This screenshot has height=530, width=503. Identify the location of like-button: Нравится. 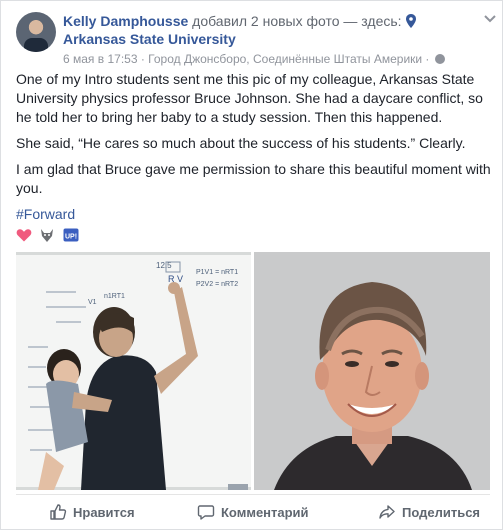
(92, 512).